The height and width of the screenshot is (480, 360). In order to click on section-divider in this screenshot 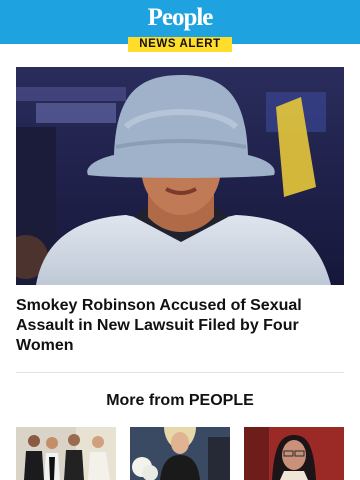, I will do `click(180, 372)`.